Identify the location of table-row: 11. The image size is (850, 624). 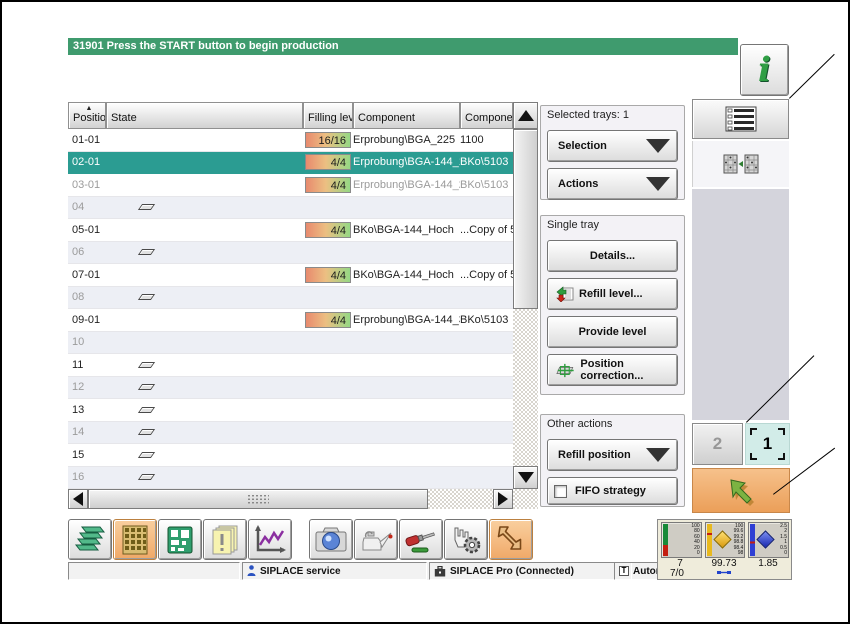
(290, 365).